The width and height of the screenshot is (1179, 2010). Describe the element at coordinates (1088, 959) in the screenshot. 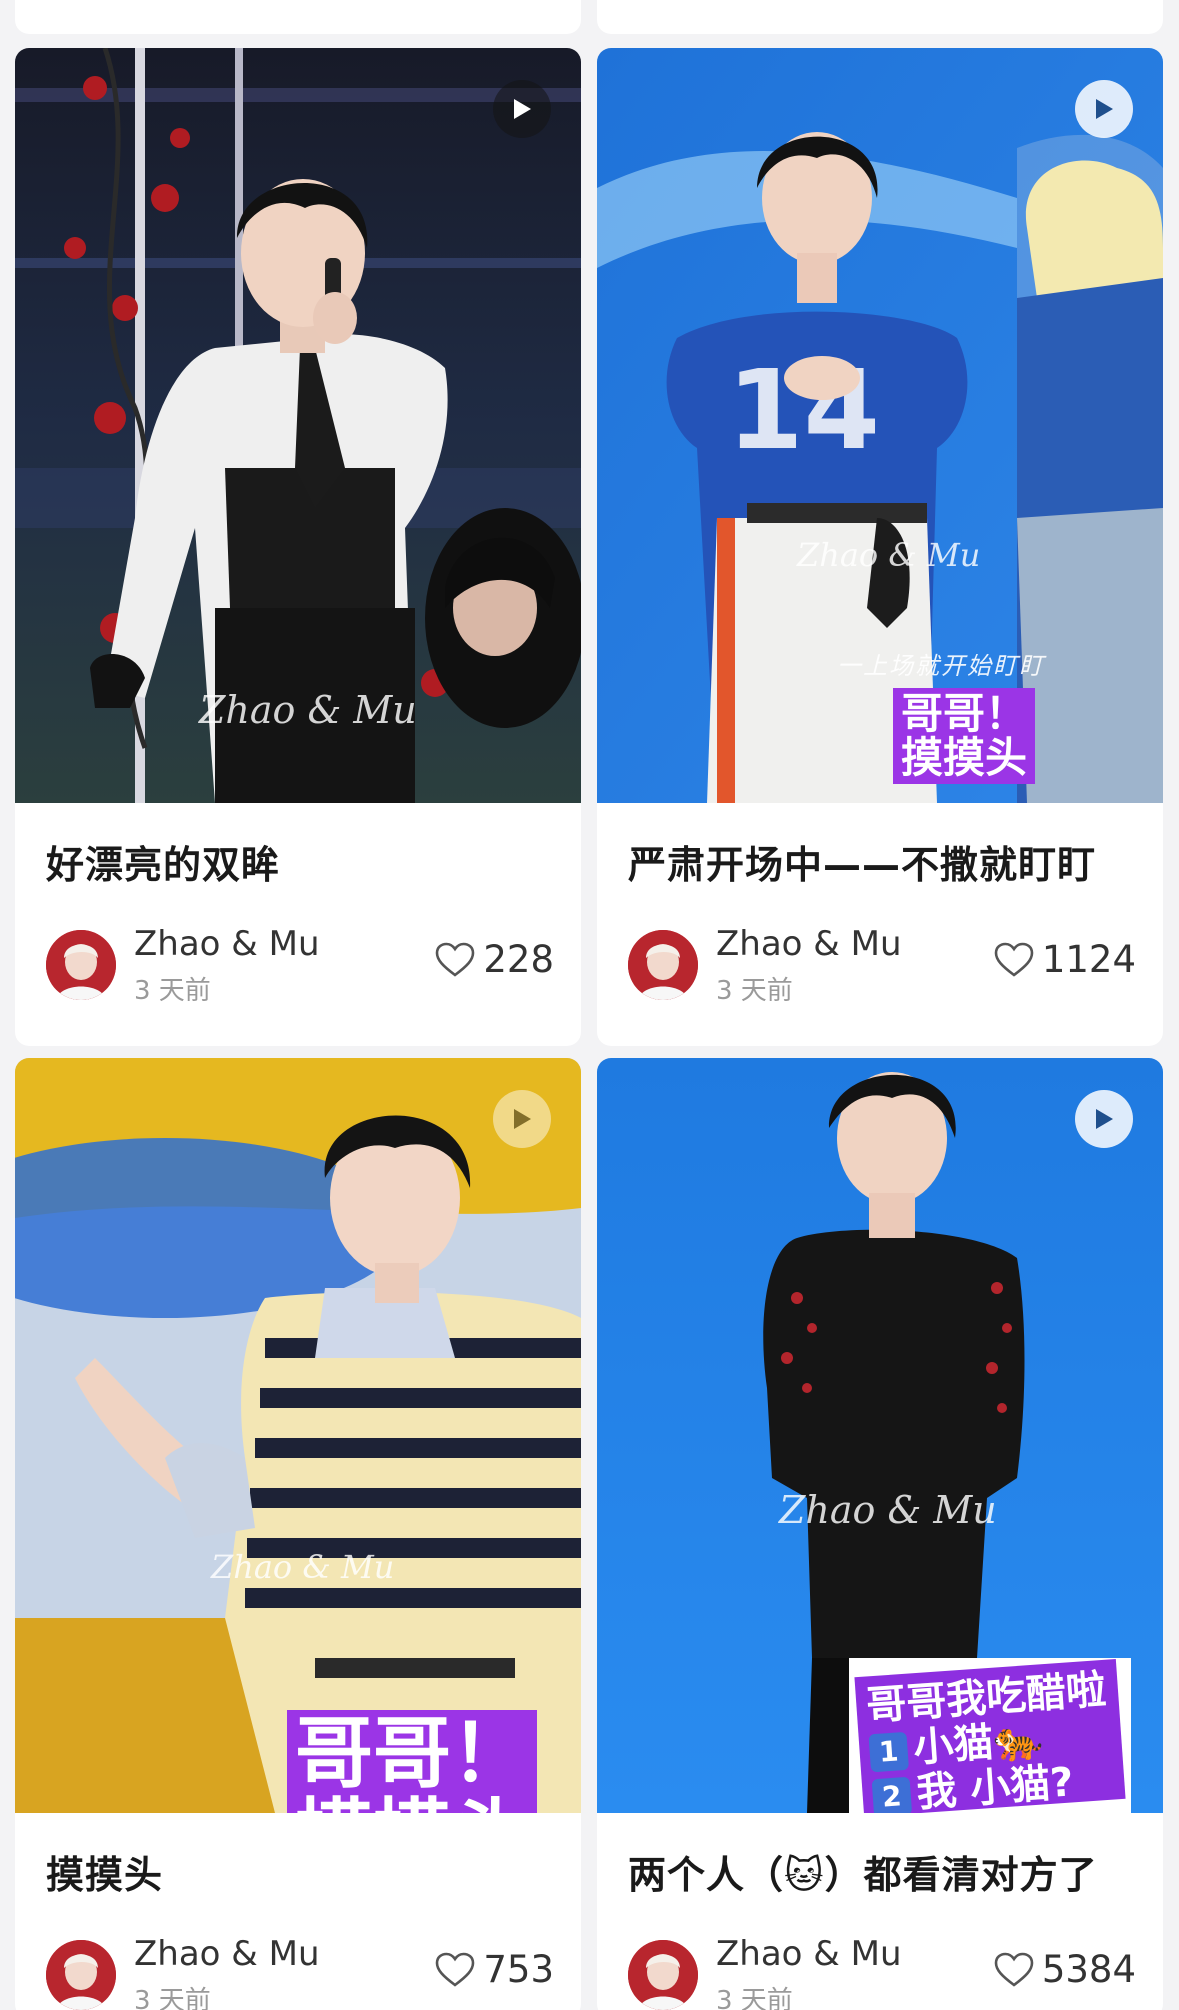

I see `like-count: 1124` at that location.